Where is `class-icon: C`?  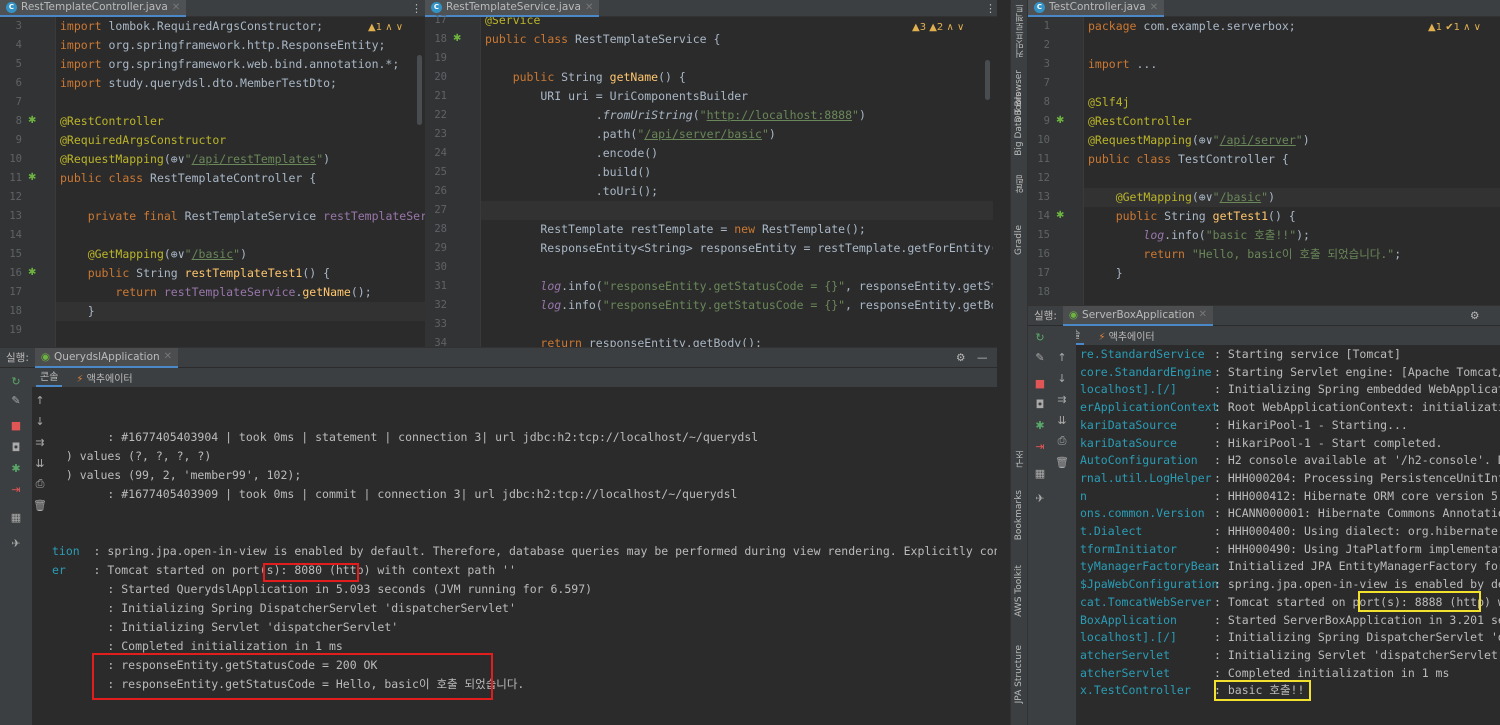 class-icon: C is located at coordinates (1039, 7).